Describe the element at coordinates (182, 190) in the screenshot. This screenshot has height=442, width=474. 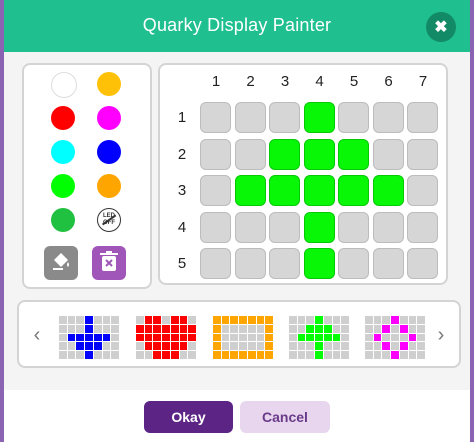
I see `row-label: 3` at that location.